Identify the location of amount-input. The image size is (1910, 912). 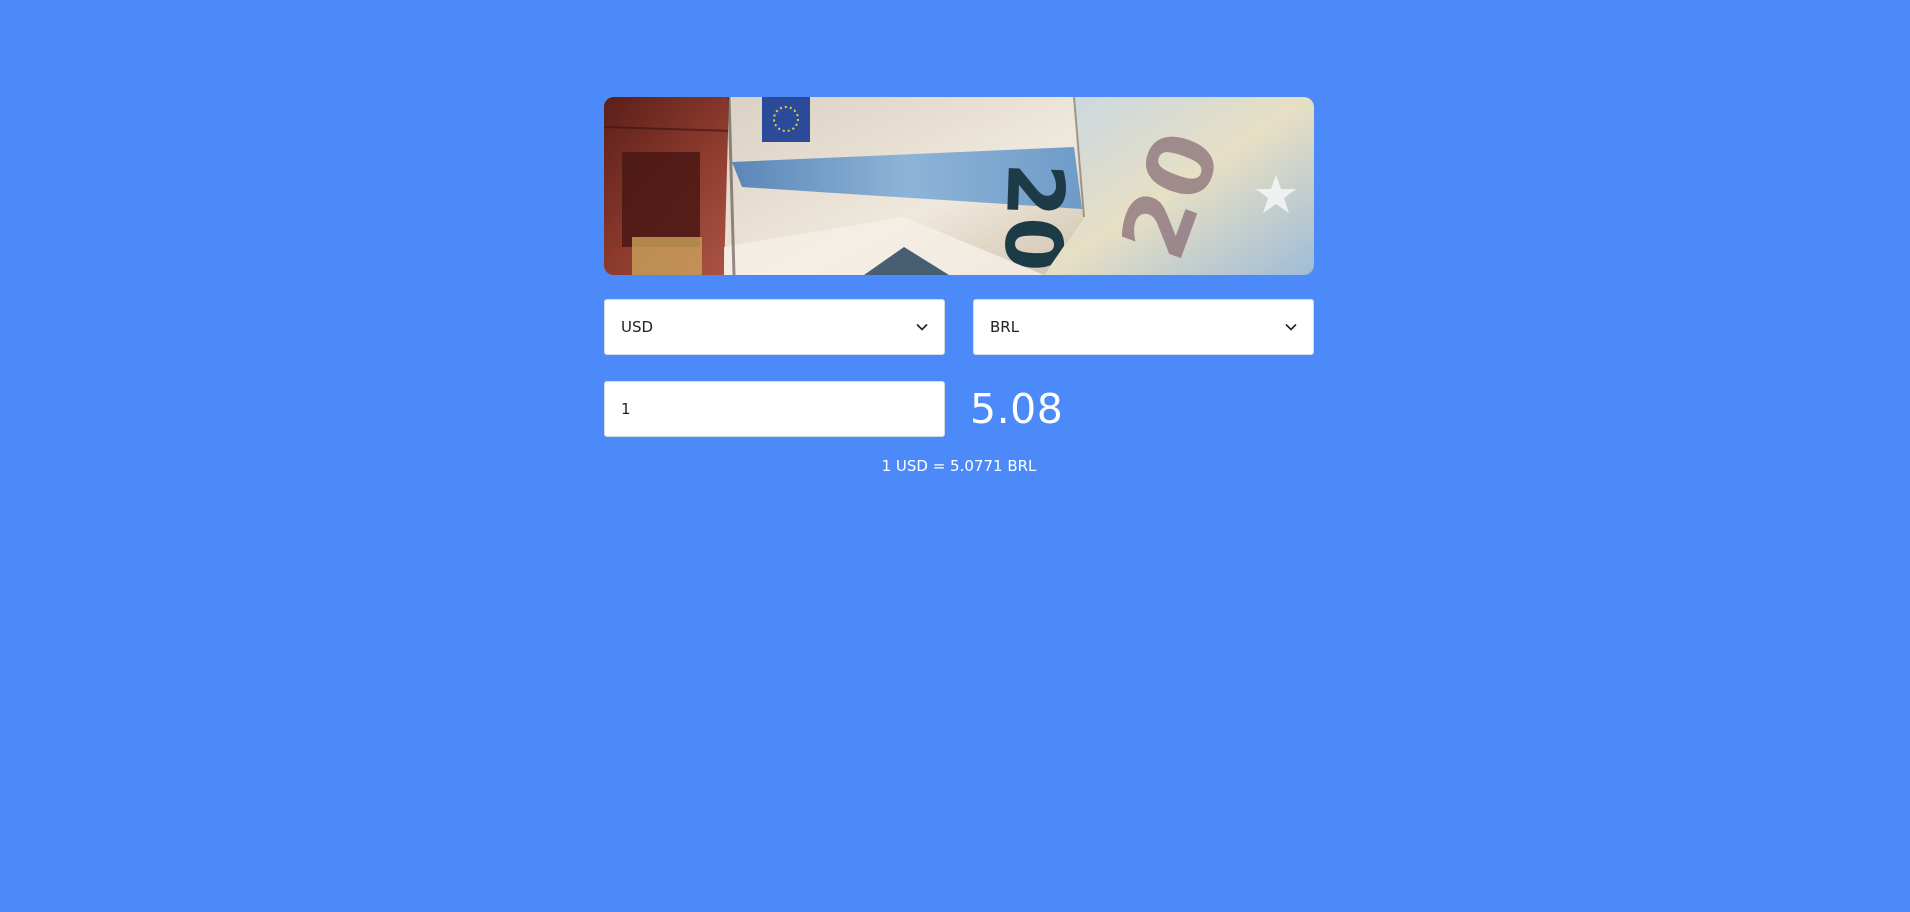
(774, 409).